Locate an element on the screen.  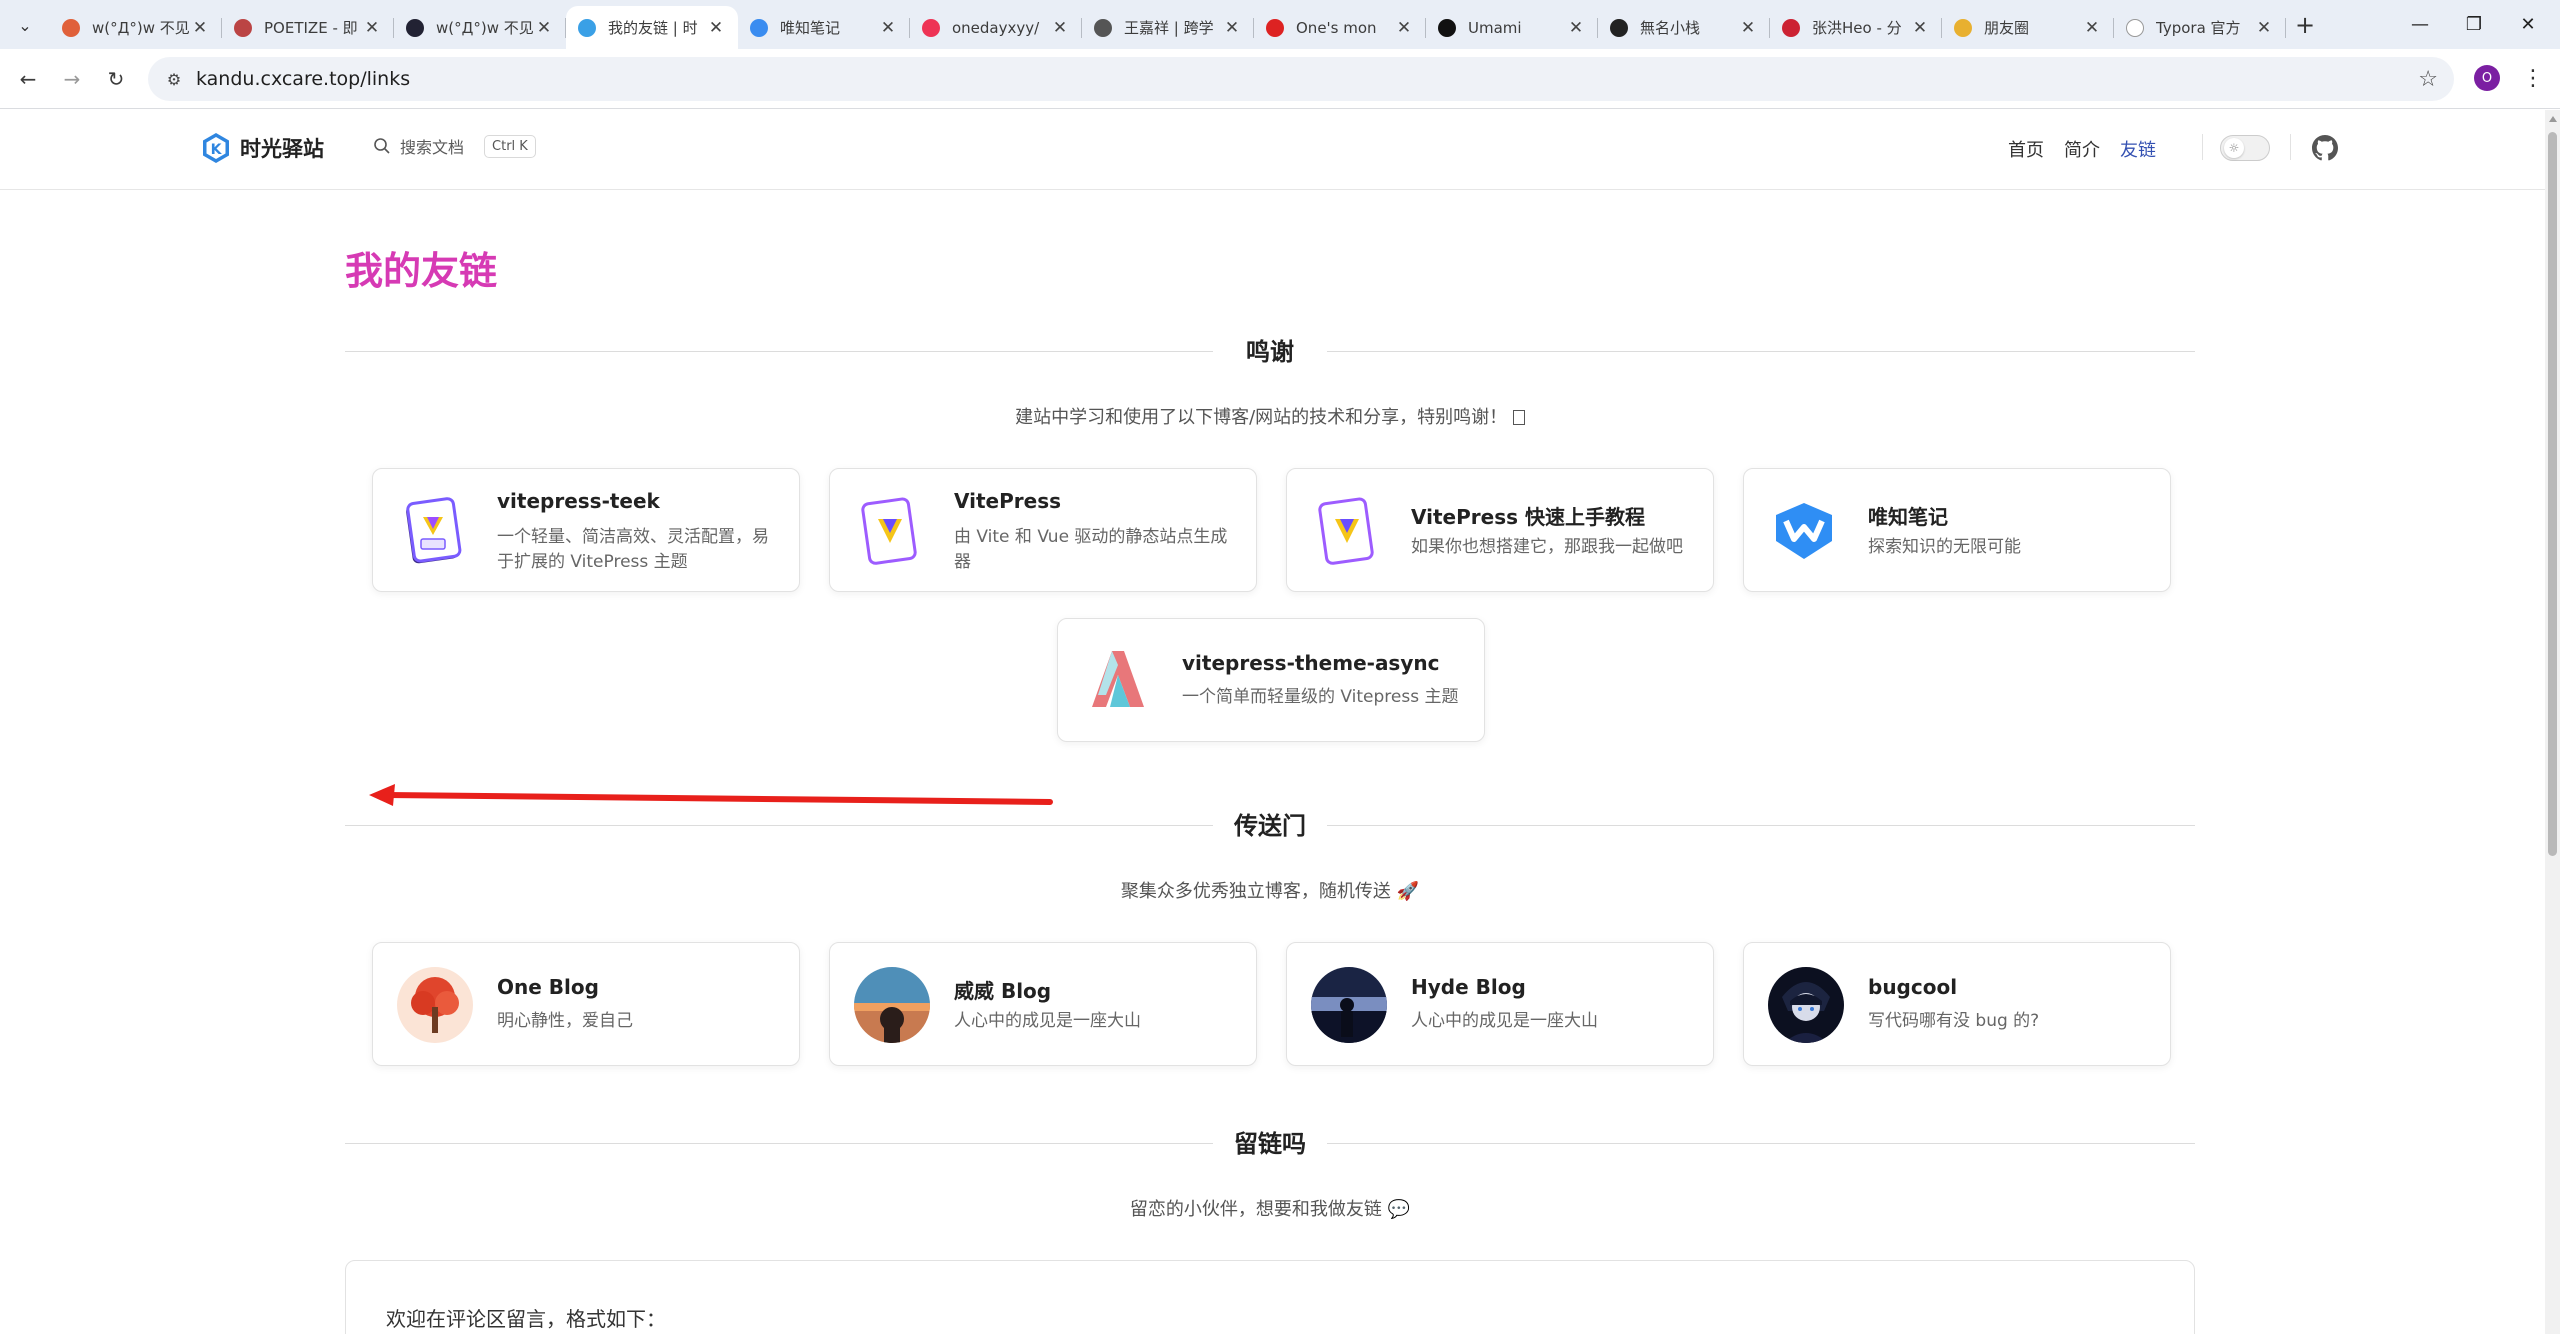
link-card-one-blog: One Blog 明心静性，爱自己 is located at coordinates (586, 1004).